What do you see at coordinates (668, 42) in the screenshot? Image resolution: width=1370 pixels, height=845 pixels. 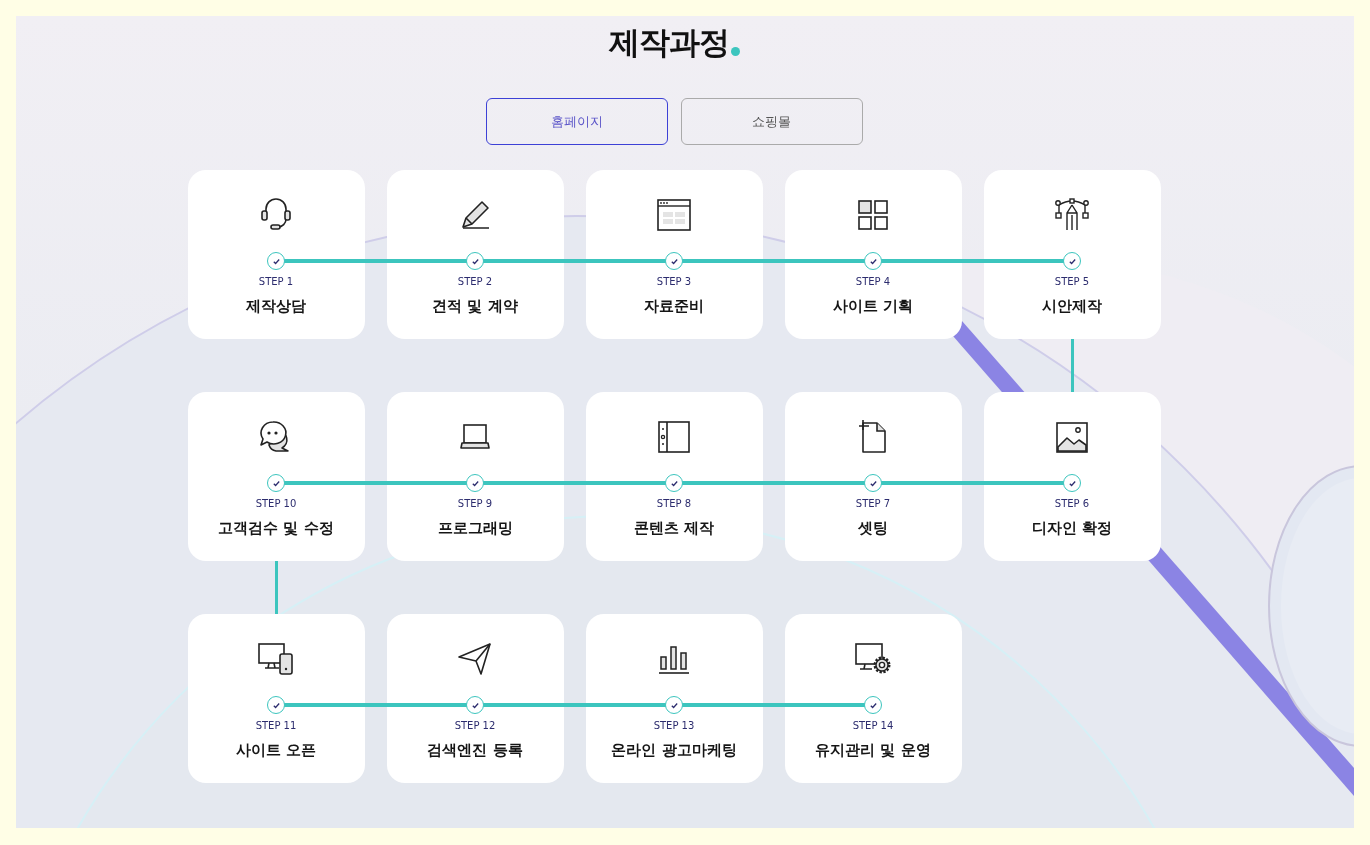 I see `section-title: 제작과정` at bounding box center [668, 42].